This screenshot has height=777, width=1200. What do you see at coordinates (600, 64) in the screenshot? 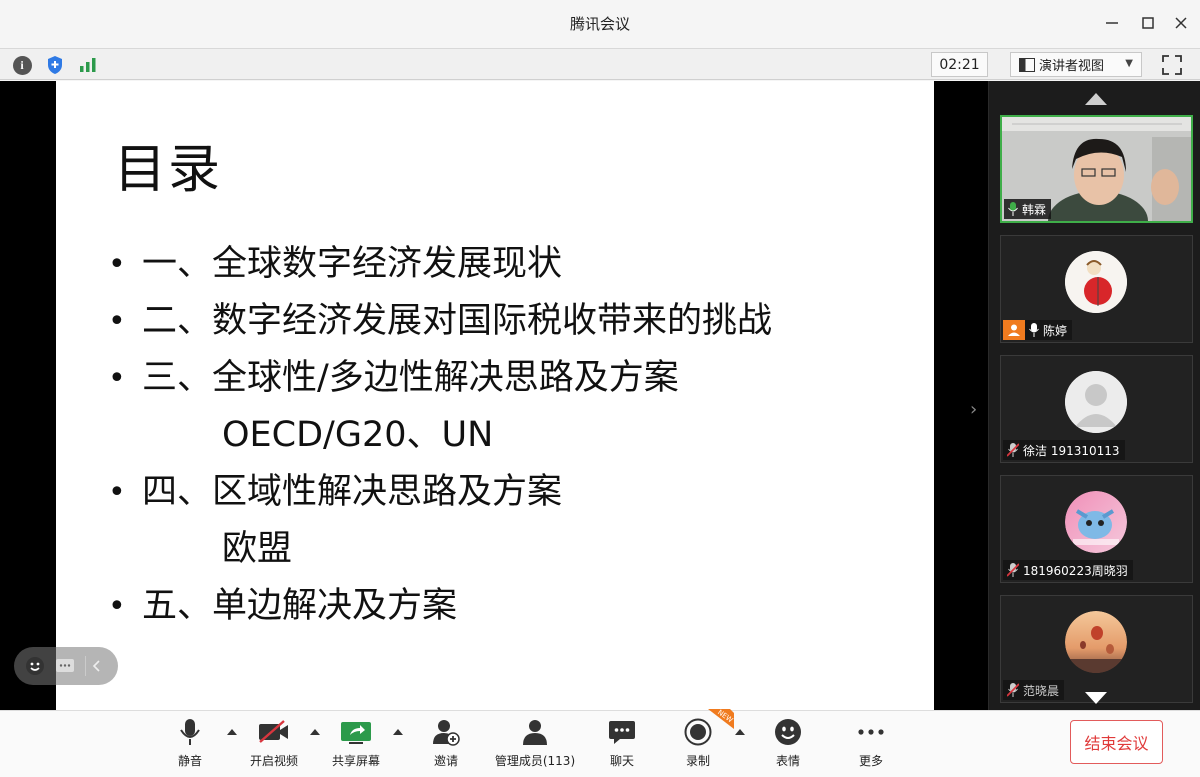
I see `meeting-toolbar: i 02:21 演讲者视图 ▼` at bounding box center [600, 64].